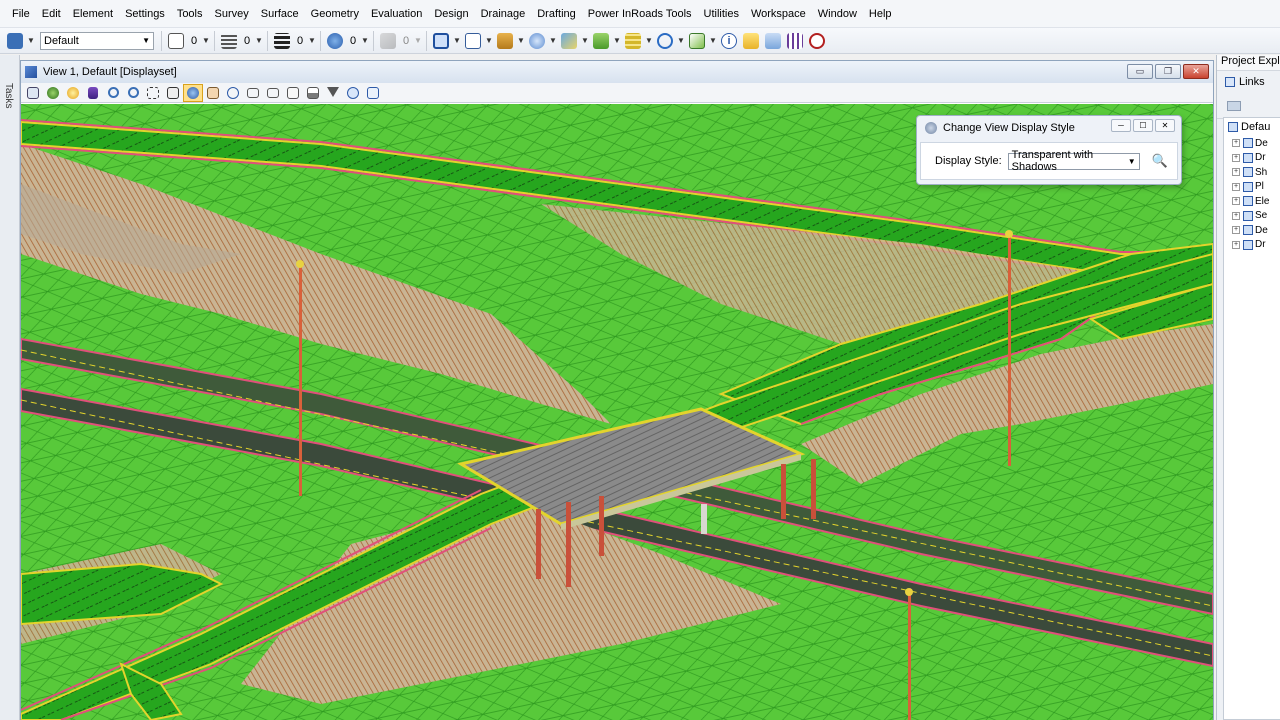 The height and width of the screenshot is (720, 1280). I want to click on grid-icon, so click(795, 41).